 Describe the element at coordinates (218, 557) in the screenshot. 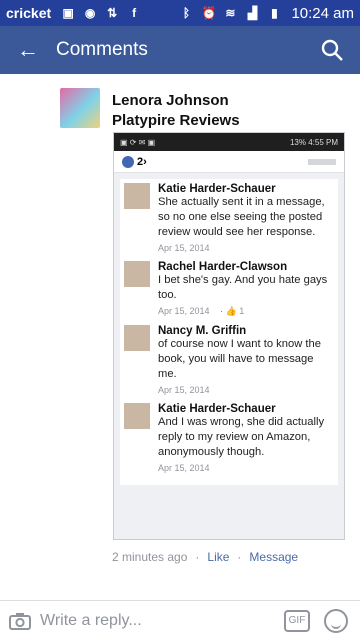

I see `like-link: Like` at that location.